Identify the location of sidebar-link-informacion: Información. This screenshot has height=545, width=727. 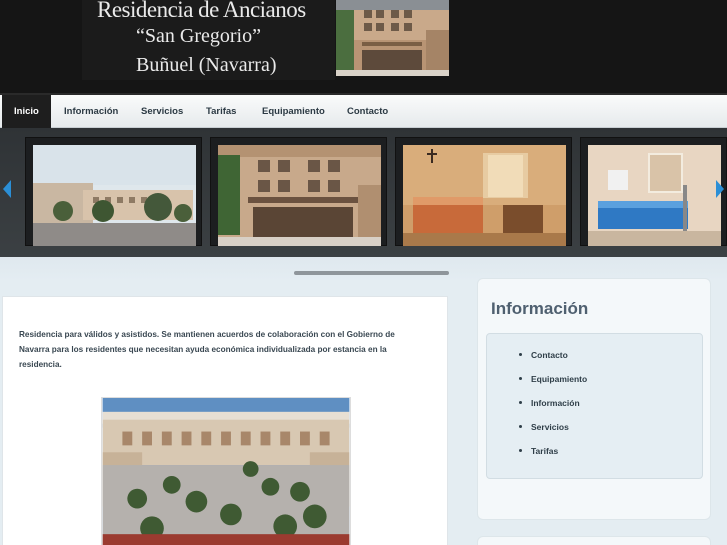
(553, 408).